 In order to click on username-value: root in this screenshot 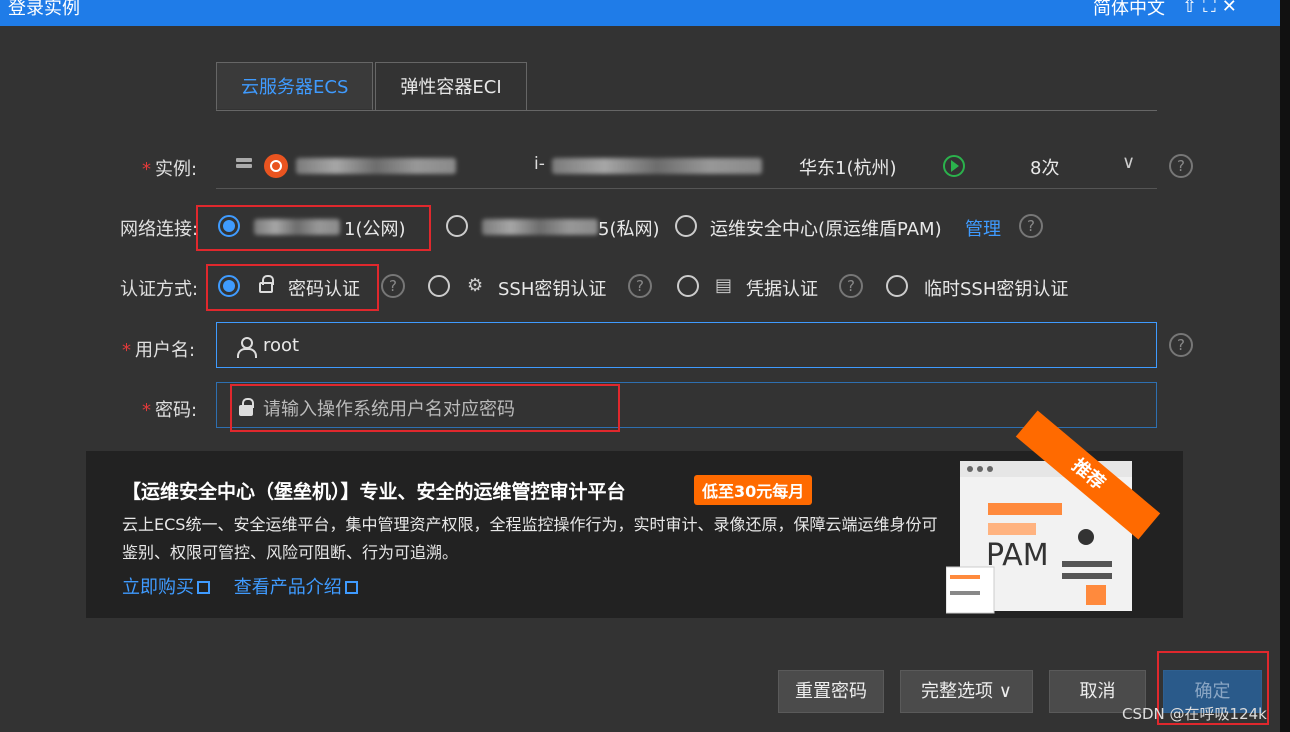, I will do `click(281, 345)`.